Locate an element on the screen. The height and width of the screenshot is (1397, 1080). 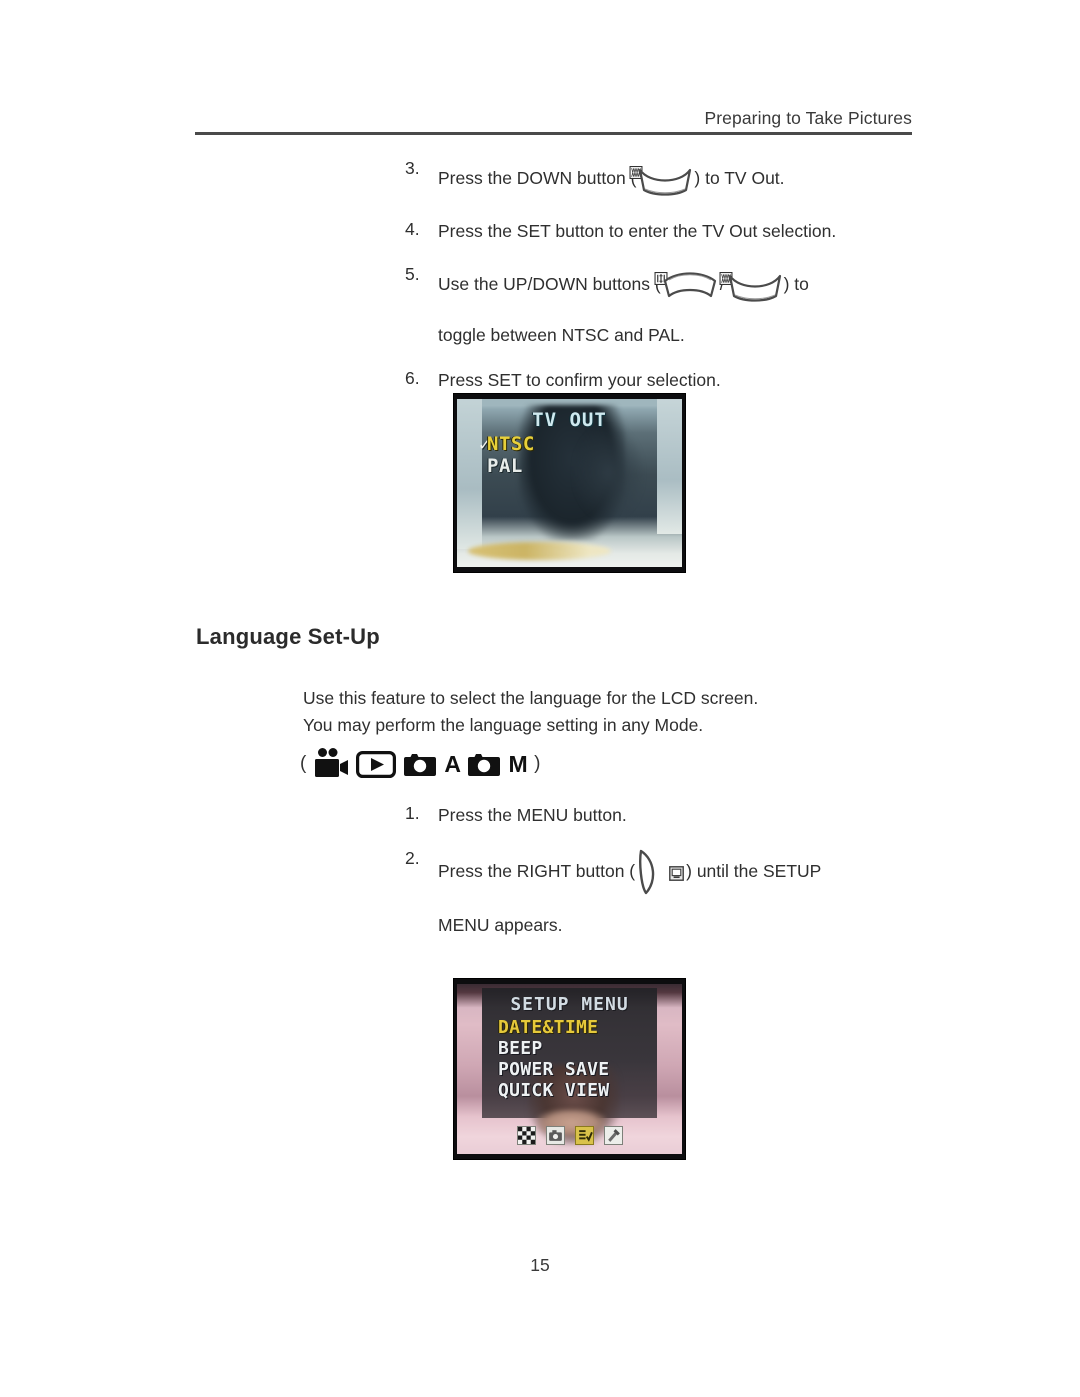
step-number: 6. is located at coordinates (412, 378).